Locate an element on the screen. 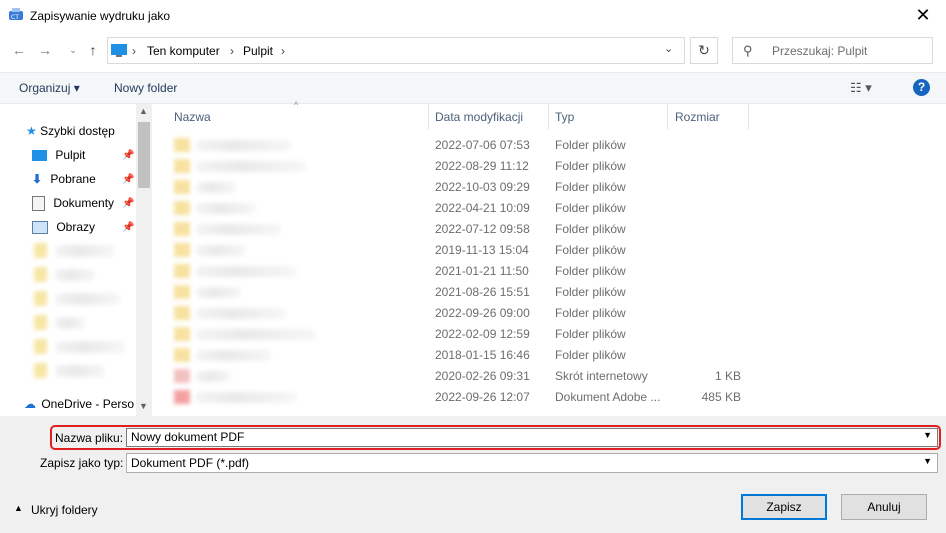  sidebar-item-quick-access: ★ Szybki dostęp is located at coordinates (70, 131).